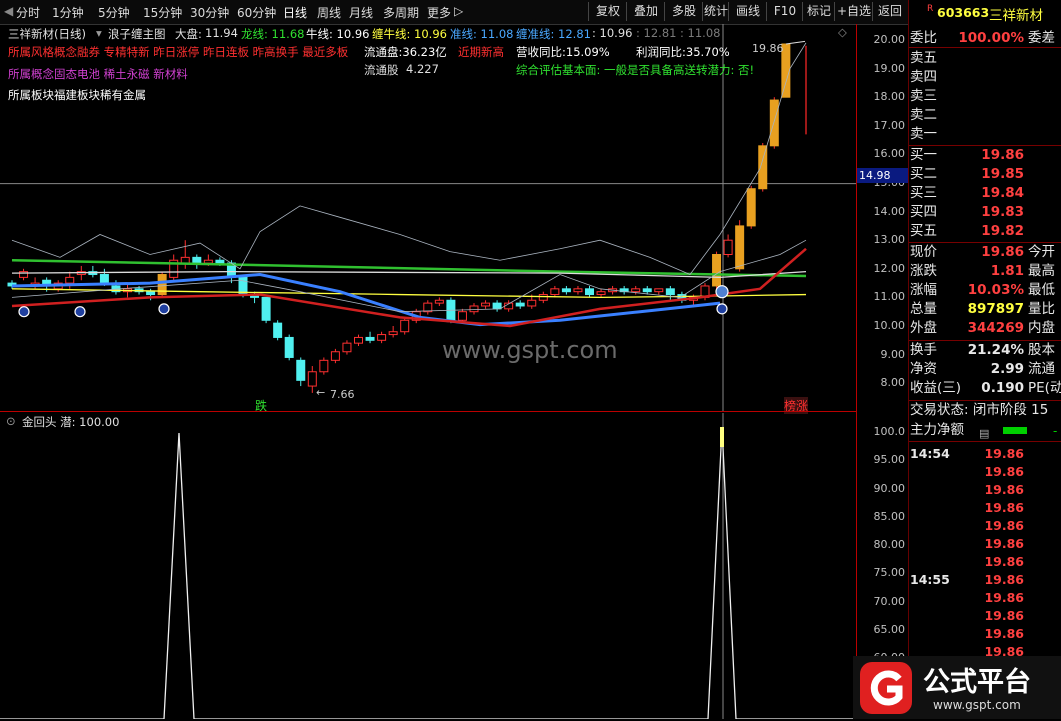  What do you see at coordinates (923, 77) in the screenshot?
I see `sell-level-label: 卖四` at bounding box center [923, 77].